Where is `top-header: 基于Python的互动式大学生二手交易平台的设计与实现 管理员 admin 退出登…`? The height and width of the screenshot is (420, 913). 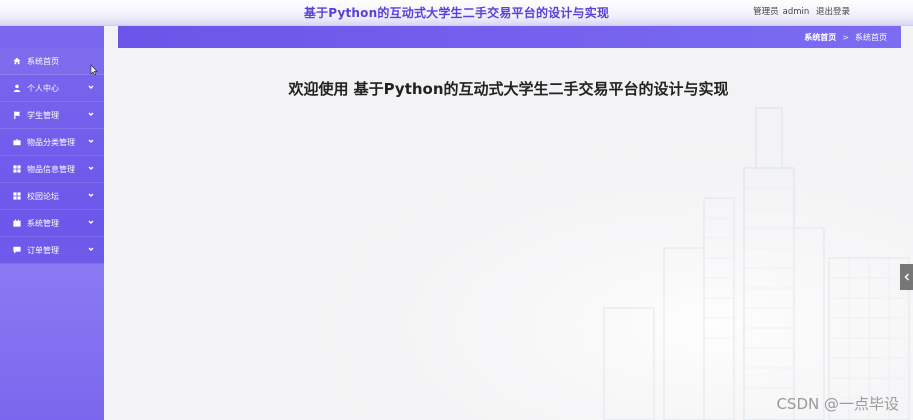 top-header: 基于Python的互动式大学生二手交易平台的设计与实现 管理员 admin 退出登… is located at coordinates (456, 13).